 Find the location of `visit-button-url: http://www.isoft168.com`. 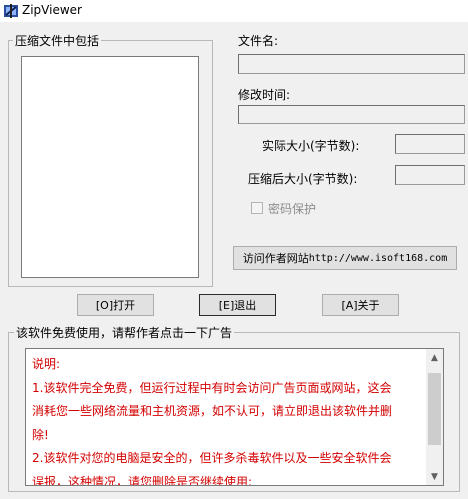

visit-button-url: http://www.isoft168.com is located at coordinates (378, 258).